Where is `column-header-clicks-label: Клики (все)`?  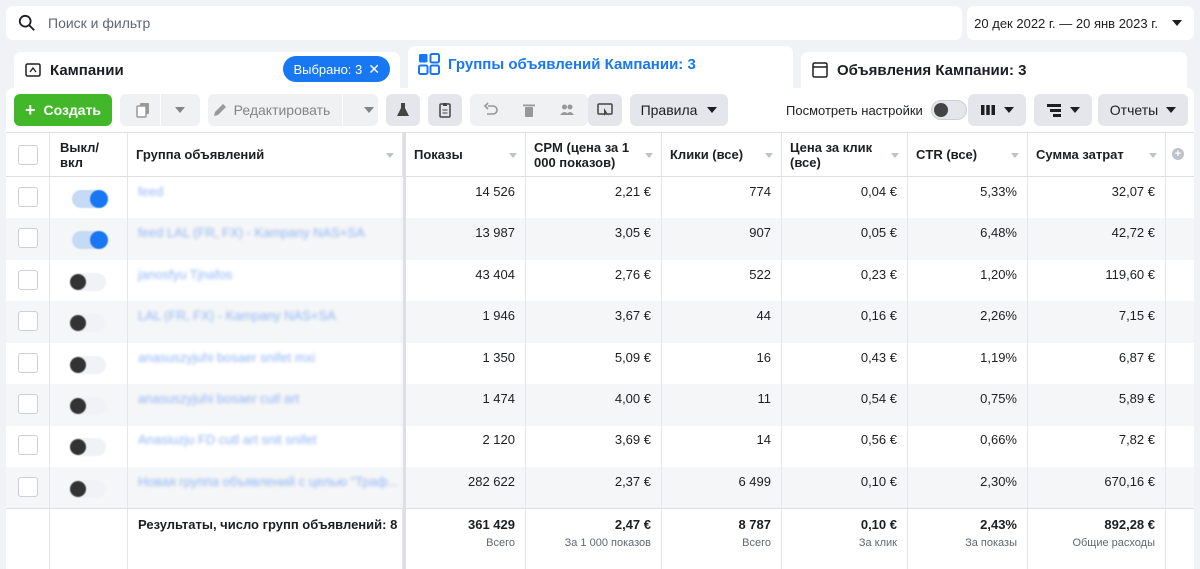 column-header-clicks-label: Клики (все) is located at coordinates (707, 154).